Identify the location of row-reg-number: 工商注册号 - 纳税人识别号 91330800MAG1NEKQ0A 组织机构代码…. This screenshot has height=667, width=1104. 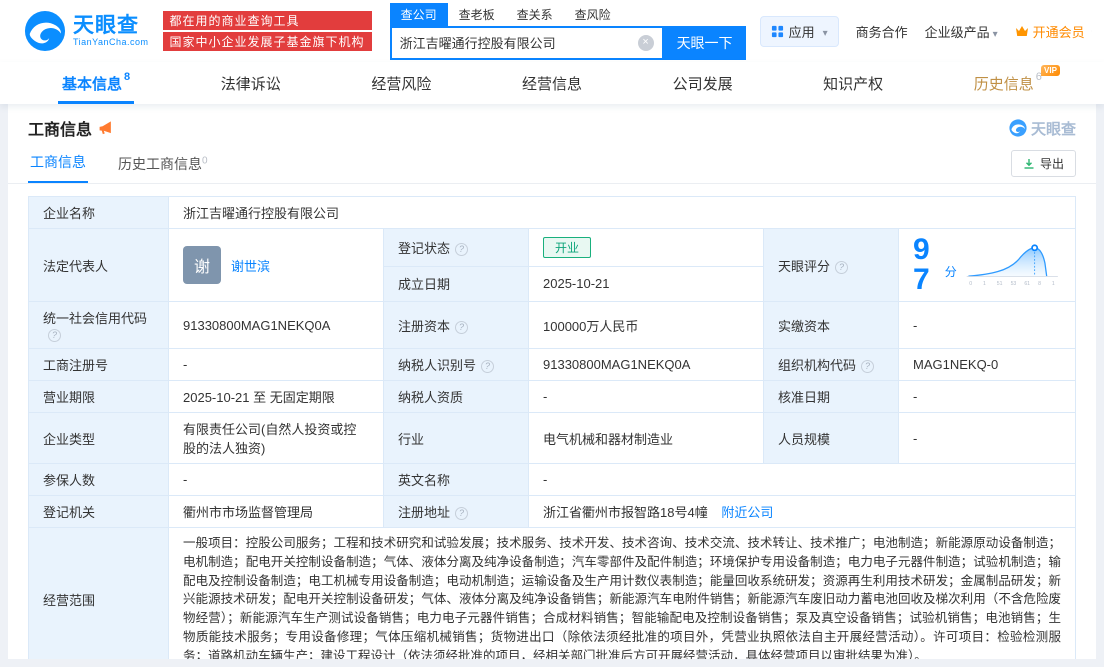
(552, 364).